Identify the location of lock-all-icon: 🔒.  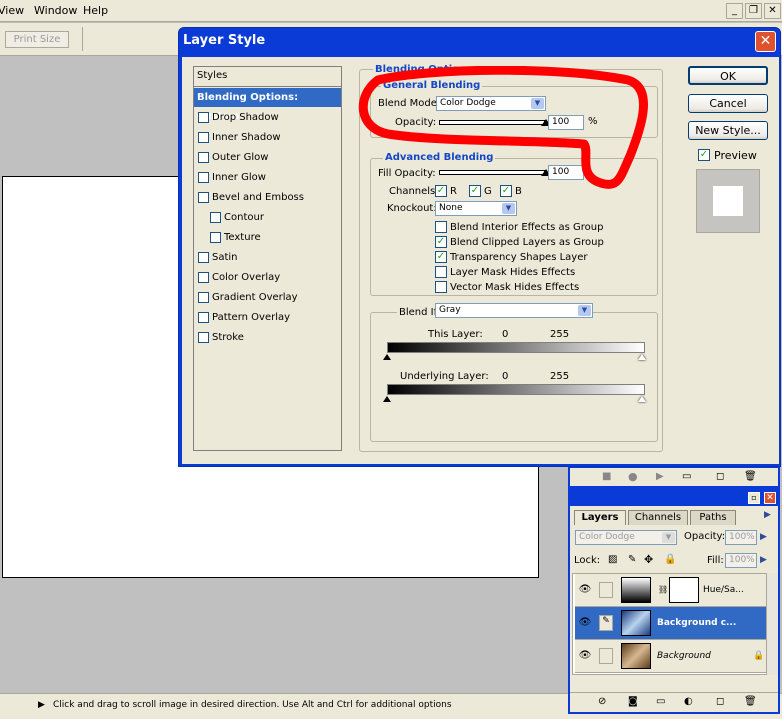
(670, 559).